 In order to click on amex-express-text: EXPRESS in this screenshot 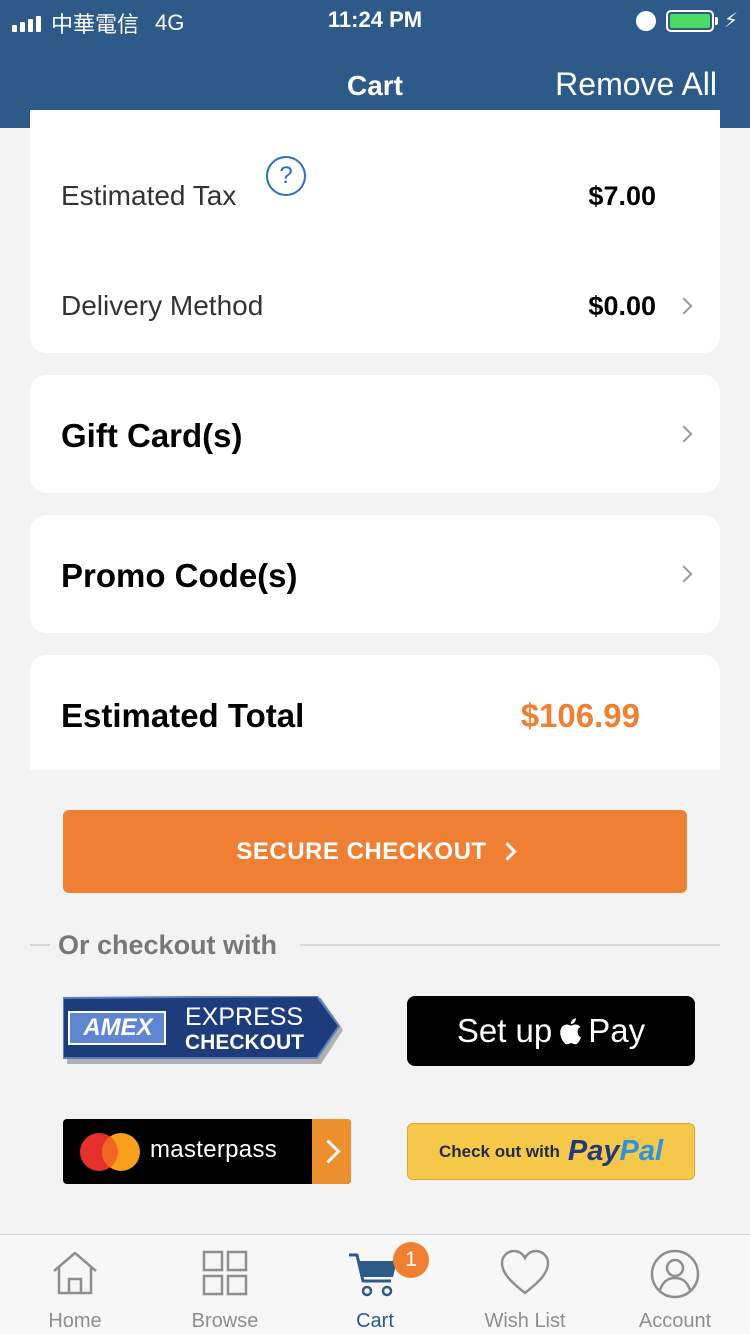, I will do `click(244, 1017)`.